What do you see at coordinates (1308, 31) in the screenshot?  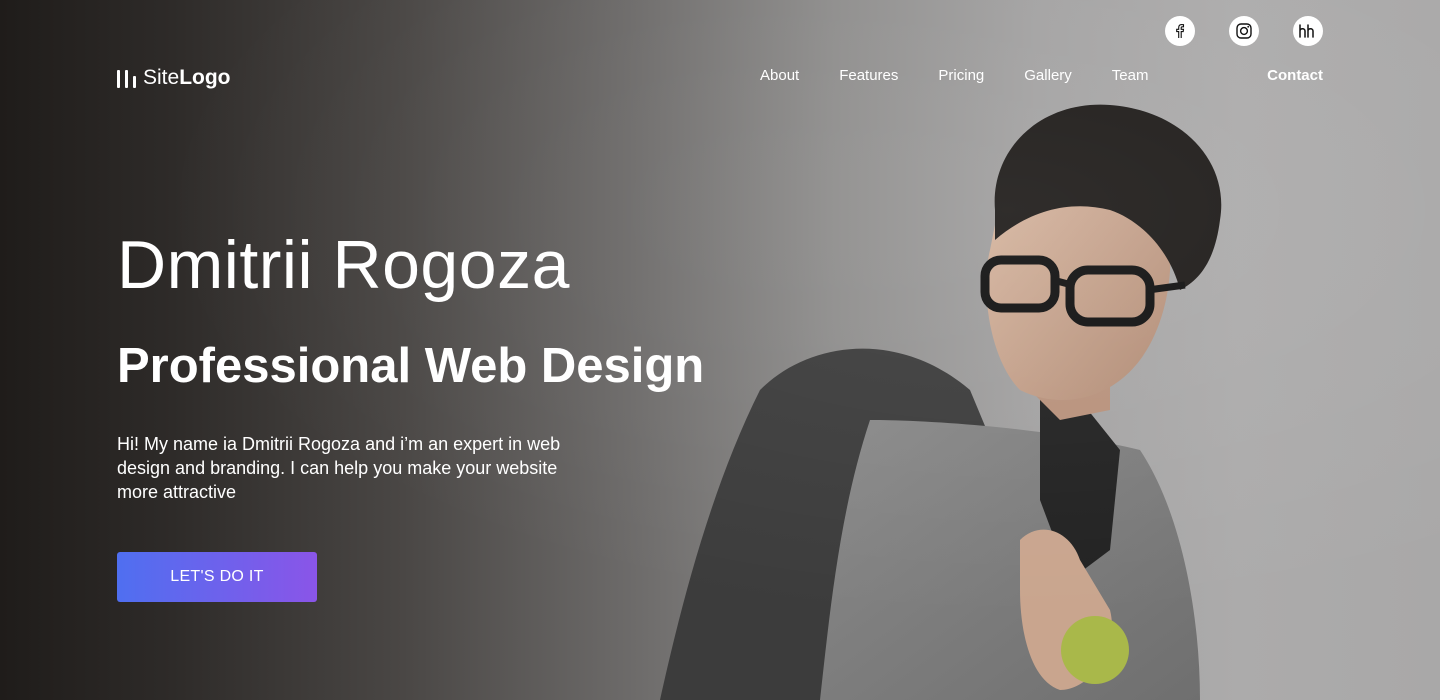 I see `hh-icon` at bounding box center [1308, 31].